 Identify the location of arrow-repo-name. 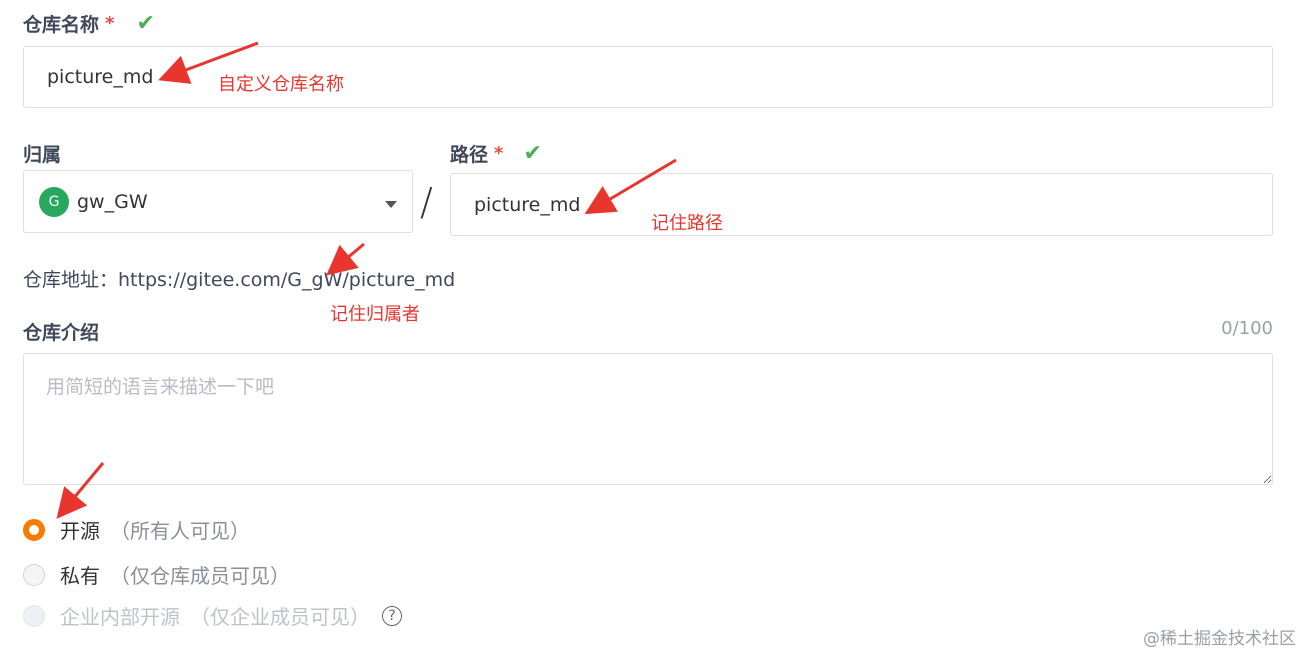
(208, 62).